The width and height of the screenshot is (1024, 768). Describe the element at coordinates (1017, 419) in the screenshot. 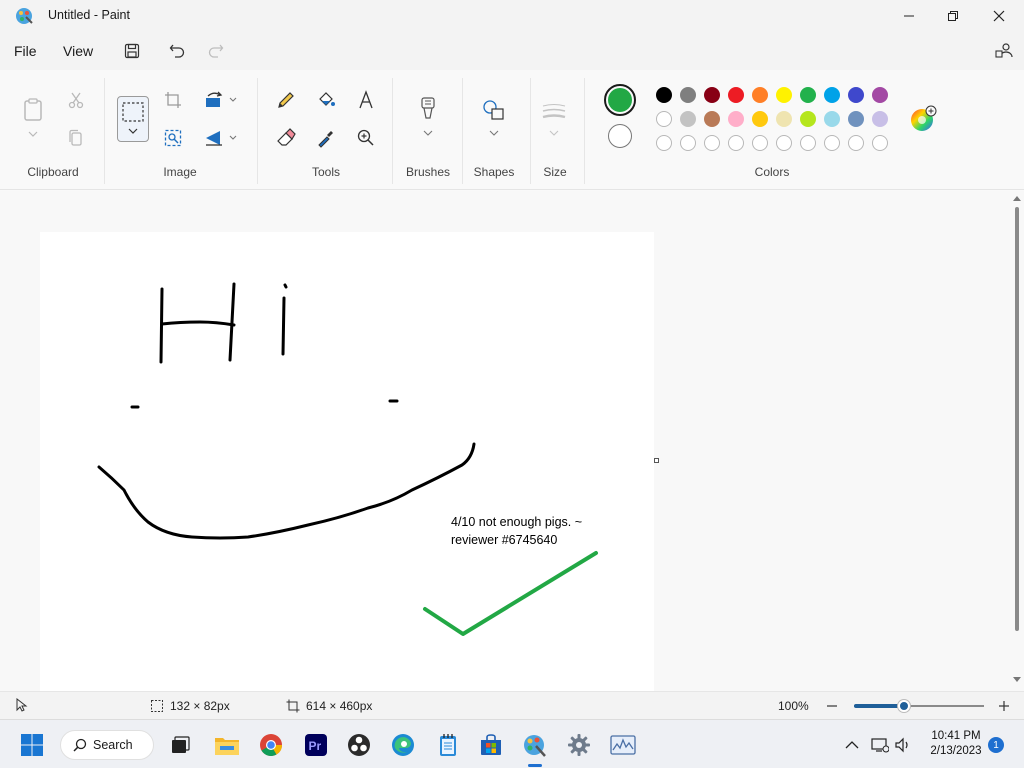

I see `scrollbar-thumb` at that location.